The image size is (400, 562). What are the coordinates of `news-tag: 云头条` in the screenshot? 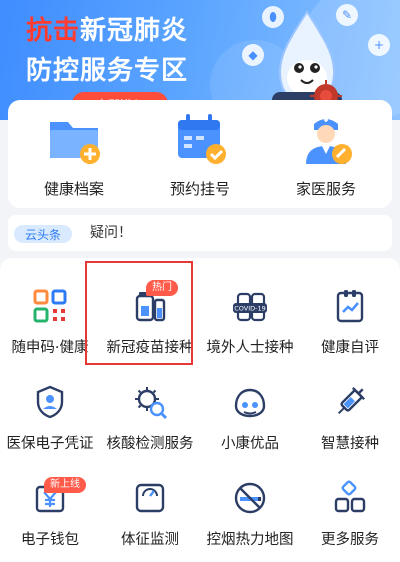 It's located at (43, 234).